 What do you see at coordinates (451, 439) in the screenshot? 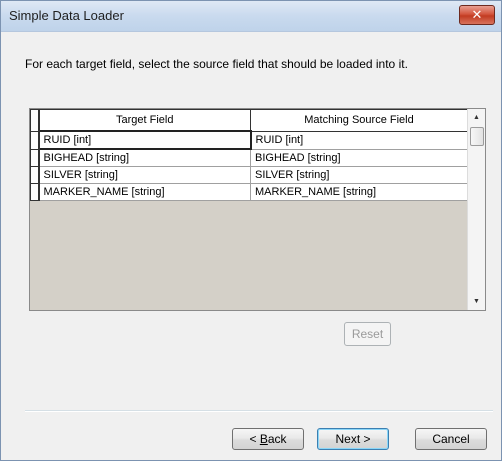
I see `cancel-button: Cancel` at bounding box center [451, 439].